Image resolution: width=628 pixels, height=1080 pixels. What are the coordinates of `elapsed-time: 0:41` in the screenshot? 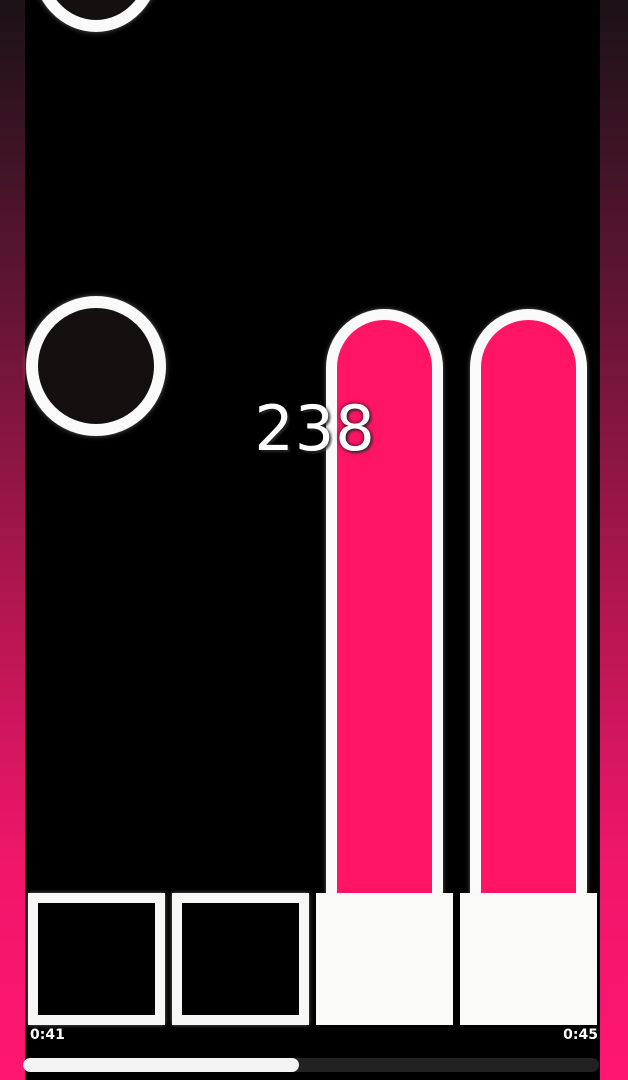 It's located at (47, 1035).